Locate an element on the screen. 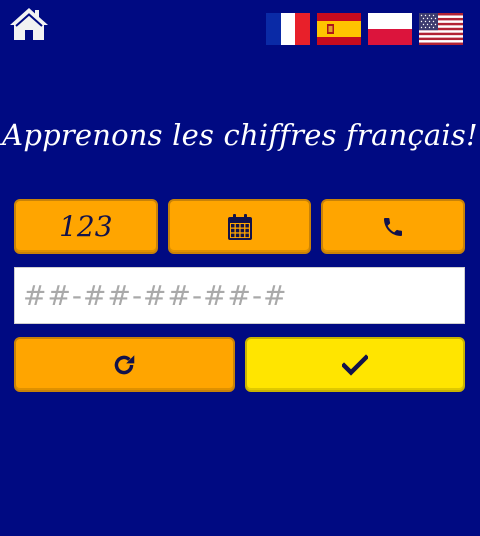 Image resolution: width=480 pixels, height=536 pixels. phone-icon is located at coordinates (393, 226).